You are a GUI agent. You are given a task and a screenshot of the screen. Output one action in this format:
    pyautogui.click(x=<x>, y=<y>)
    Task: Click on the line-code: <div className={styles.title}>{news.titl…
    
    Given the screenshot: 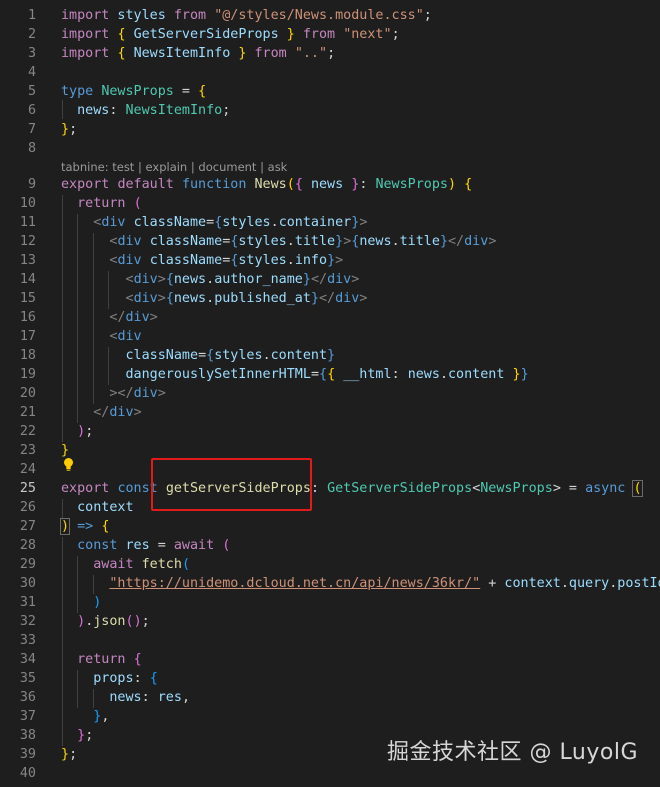 What is the action you would take?
    pyautogui.click(x=303, y=241)
    